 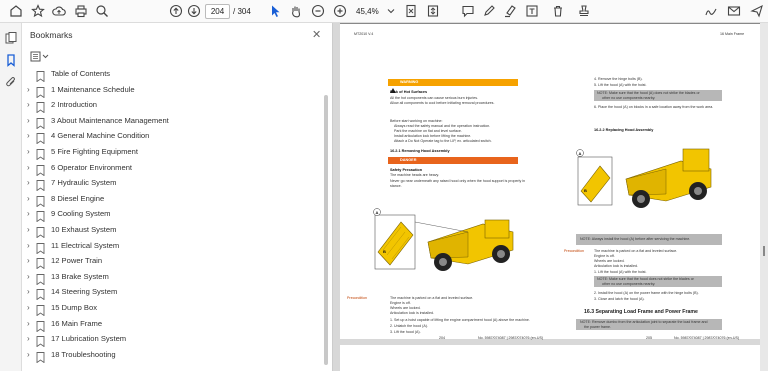 I want to click on bookmark-item: › 9 Cooling System, so click(x=172, y=215).